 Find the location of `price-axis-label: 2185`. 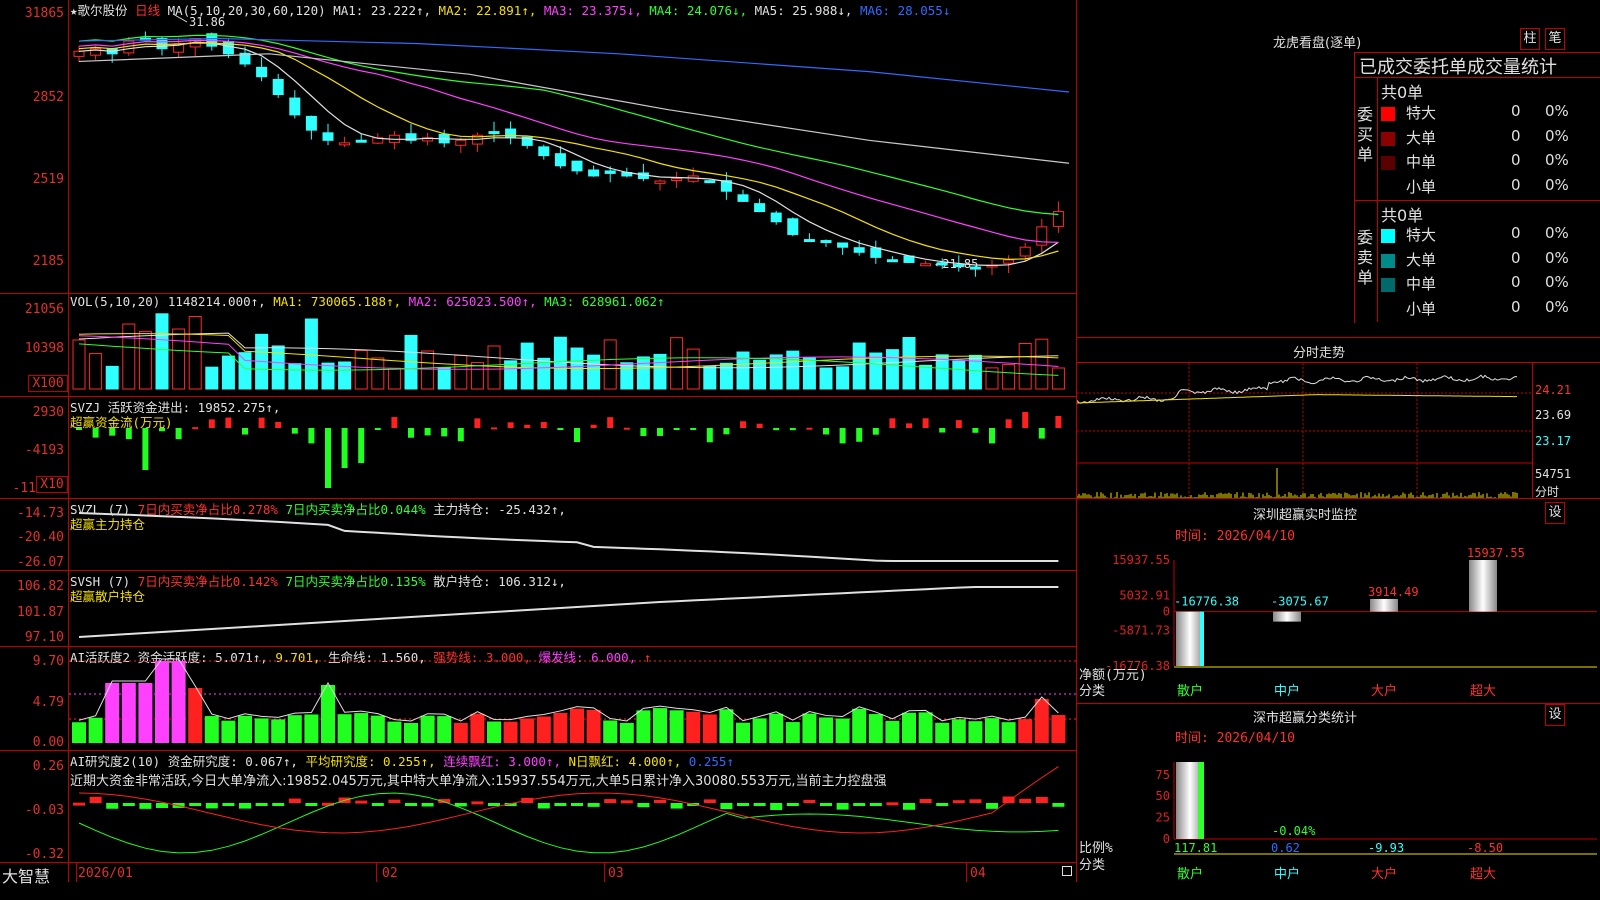

price-axis-label: 2185 is located at coordinates (48, 261).